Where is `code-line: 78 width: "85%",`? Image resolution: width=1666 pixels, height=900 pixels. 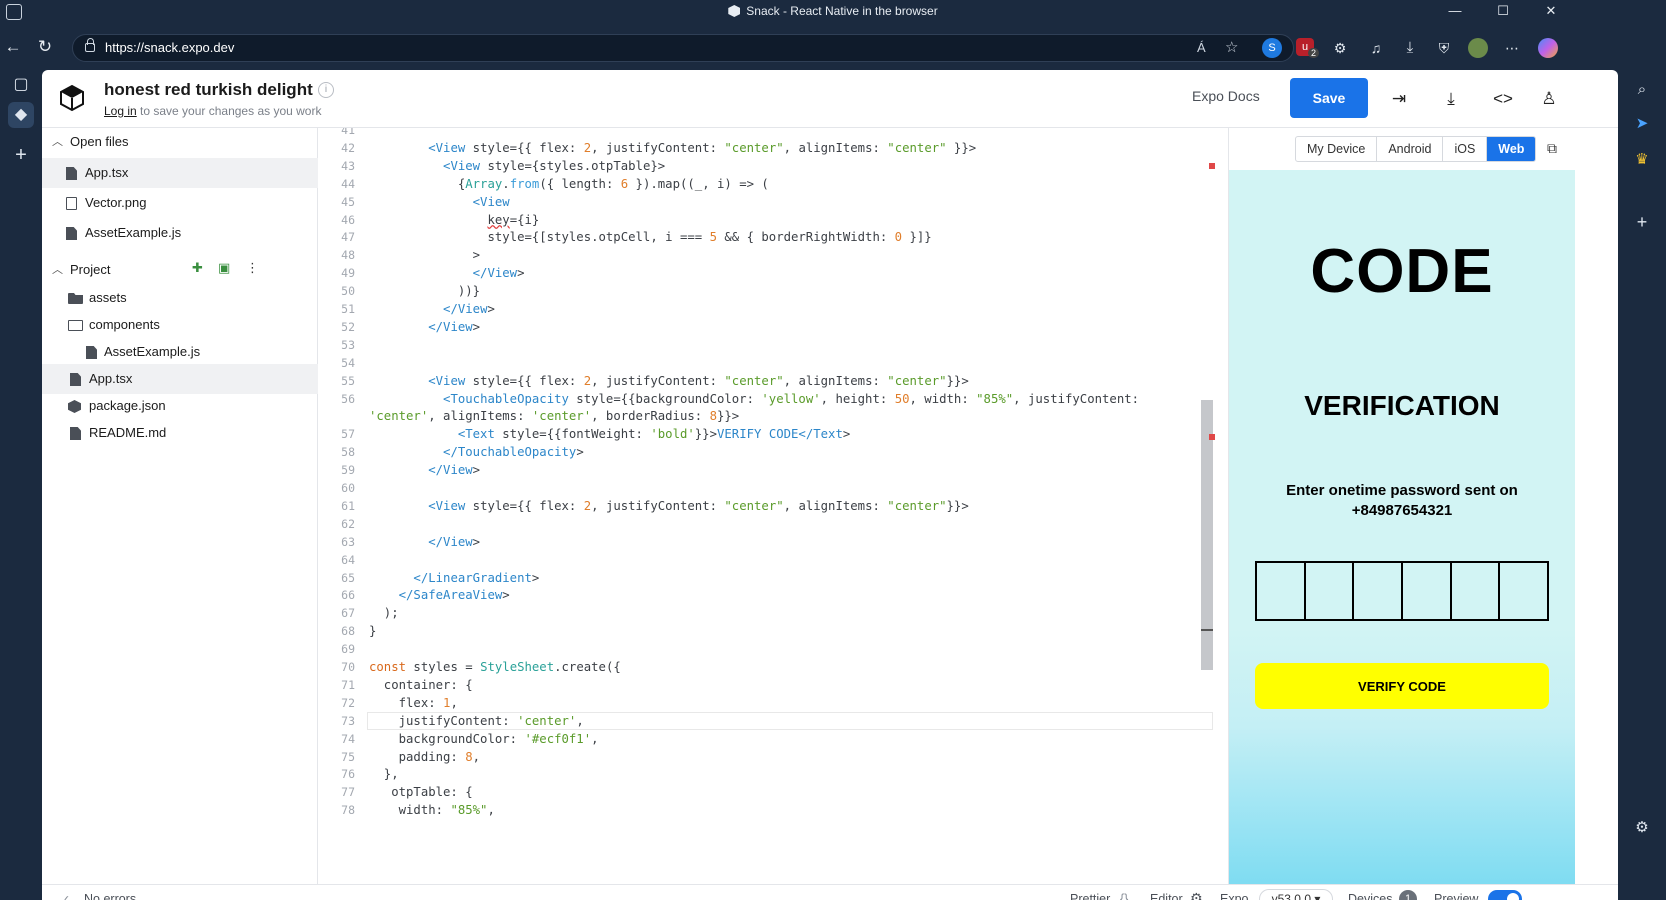 code-line: 78 width: "85%", is located at coordinates (767, 810).